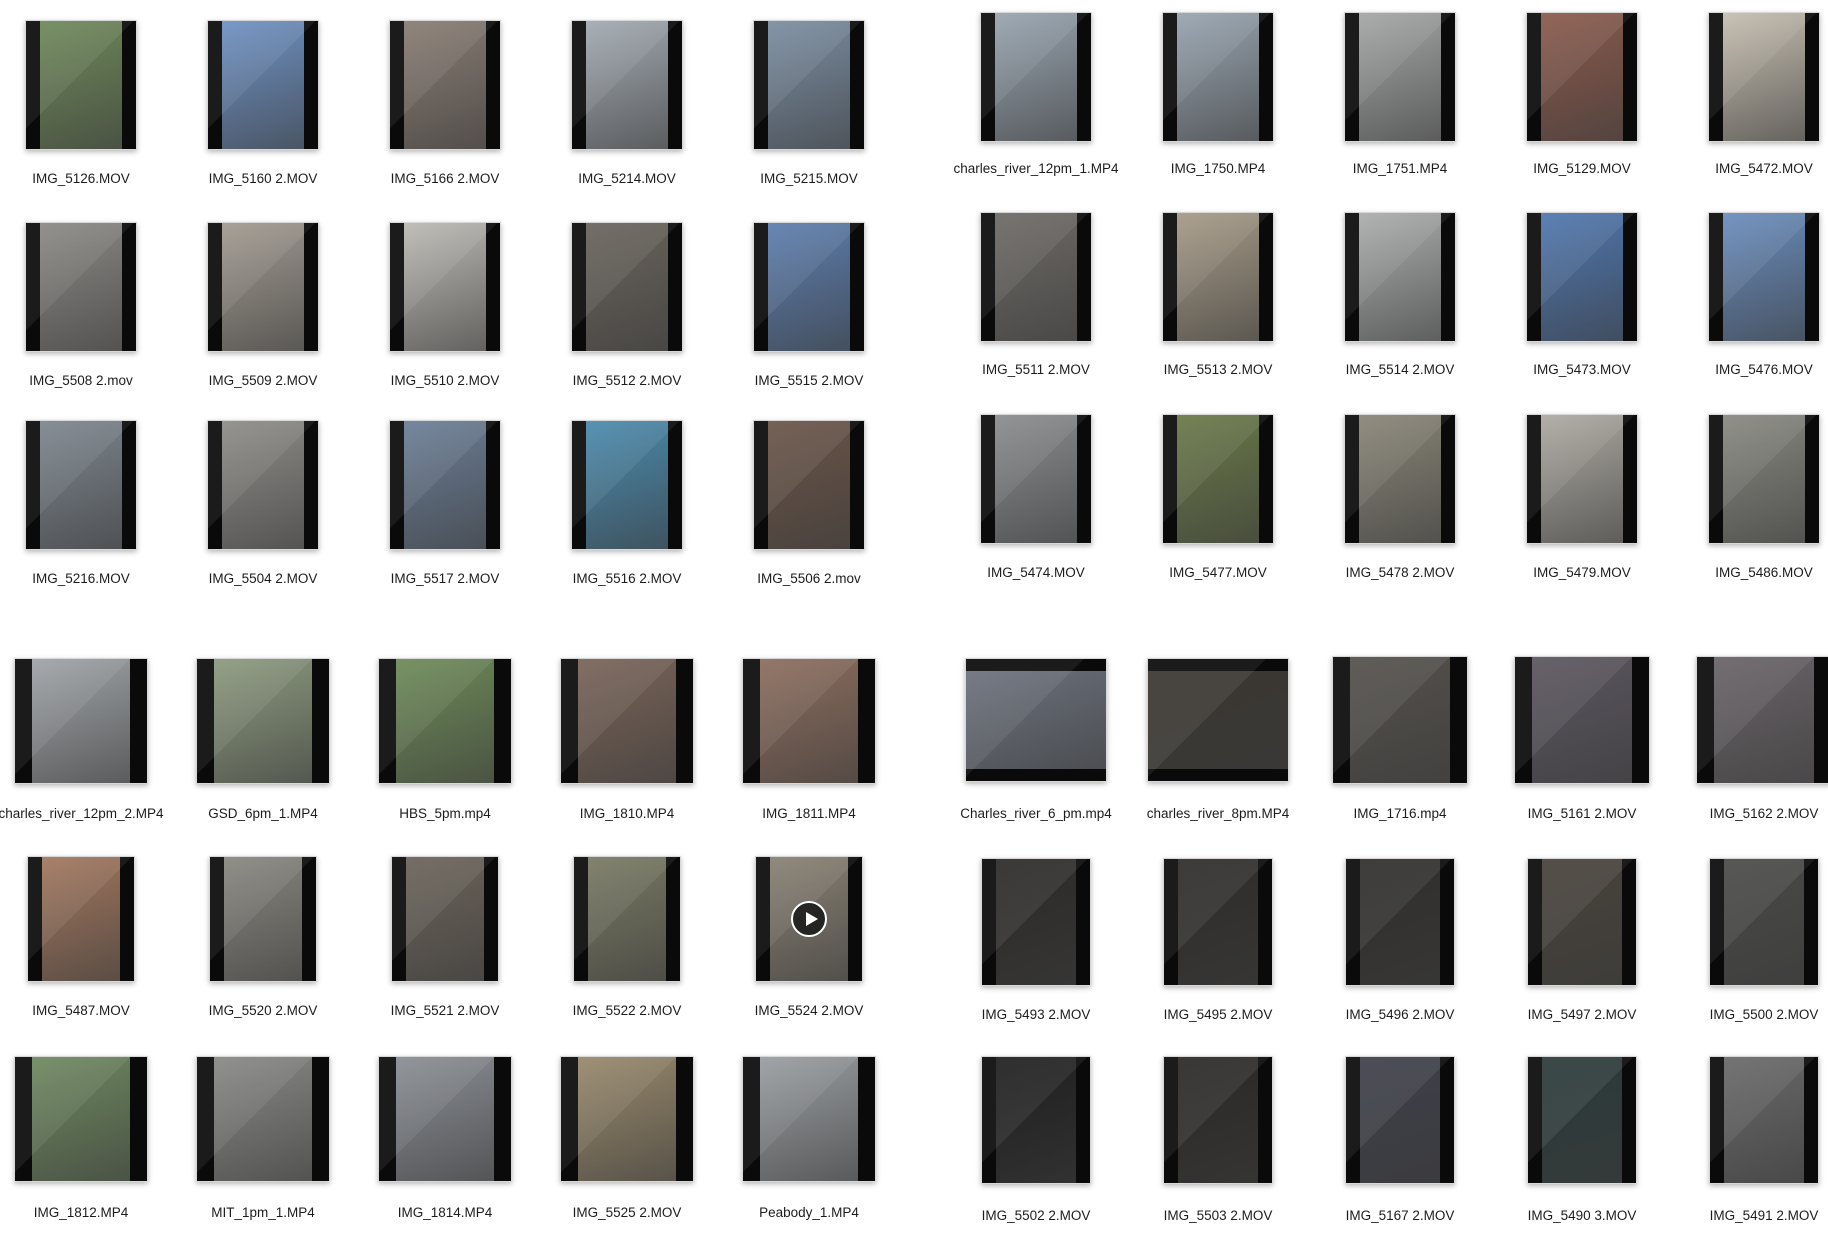  Describe the element at coordinates (1764, 1014) in the screenshot. I see `file-name-label: IMG_5500 2.MOV` at that location.